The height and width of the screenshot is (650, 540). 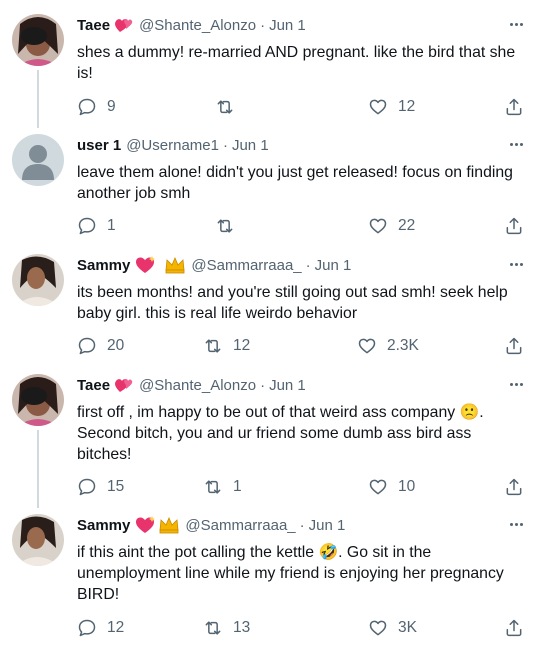 I want to click on like-button: 22, so click(x=391, y=226).